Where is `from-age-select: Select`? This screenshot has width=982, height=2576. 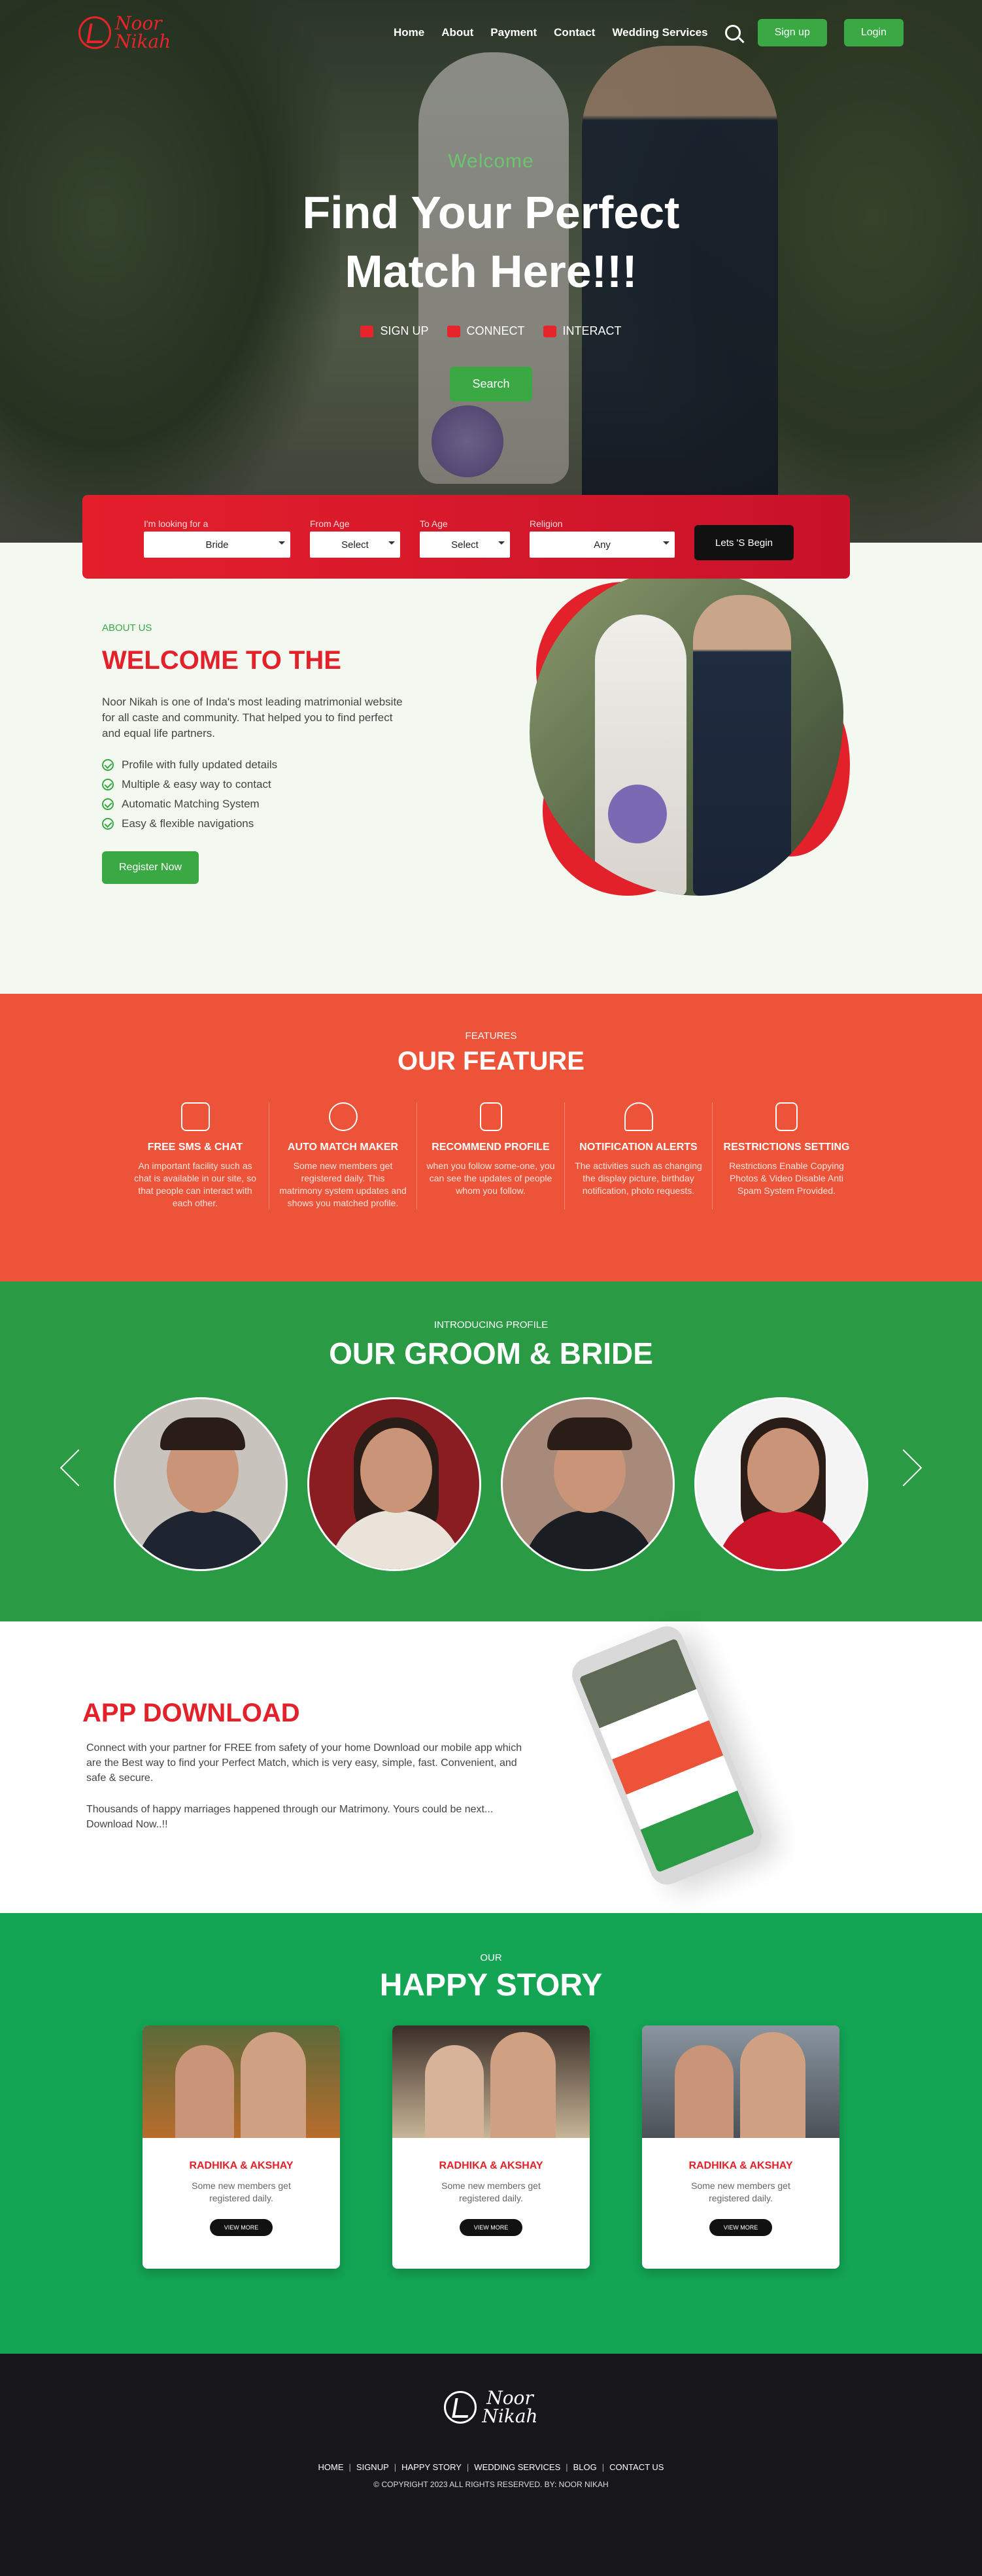
from-age-select: Select is located at coordinates (355, 545).